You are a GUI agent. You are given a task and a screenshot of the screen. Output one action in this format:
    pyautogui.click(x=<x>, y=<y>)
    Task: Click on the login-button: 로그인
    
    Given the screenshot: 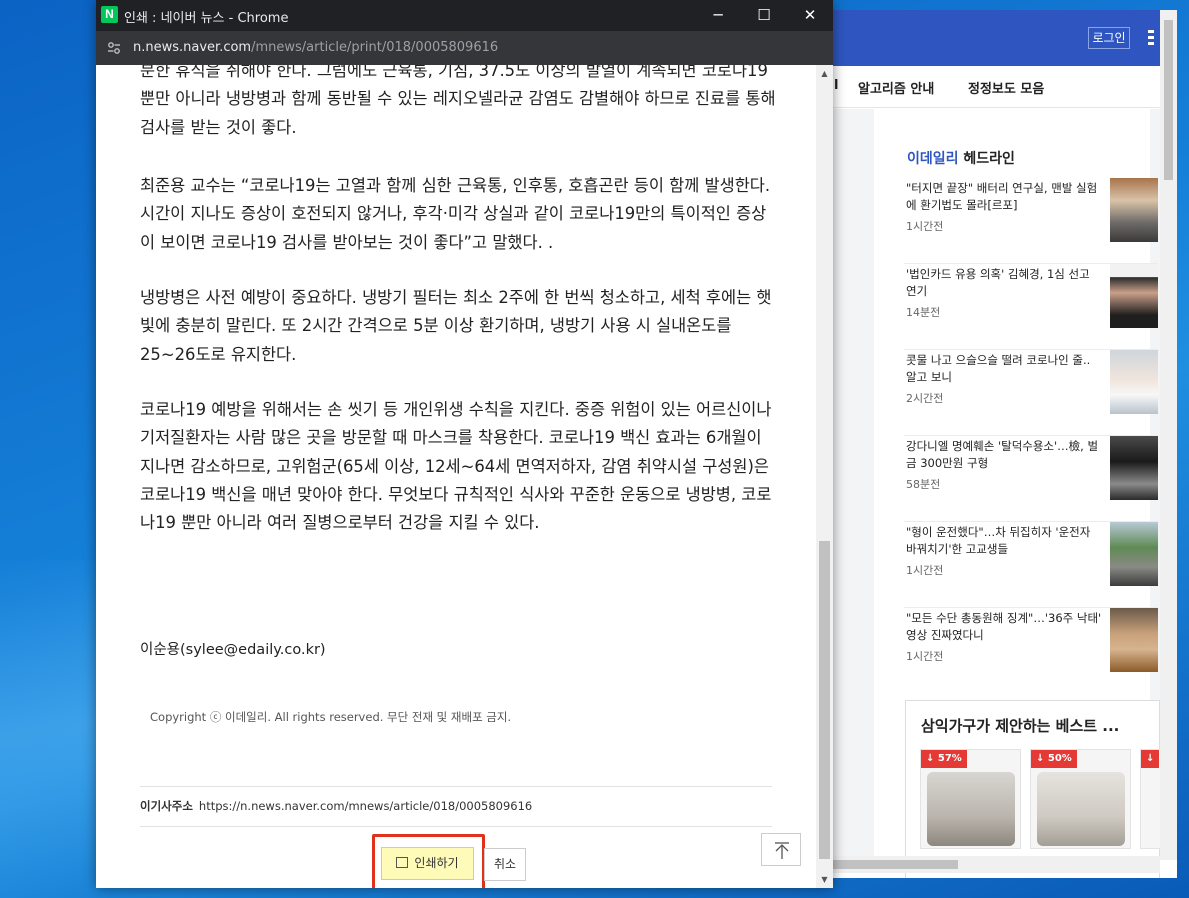 What is the action you would take?
    pyautogui.click(x=1109, y=38)
    